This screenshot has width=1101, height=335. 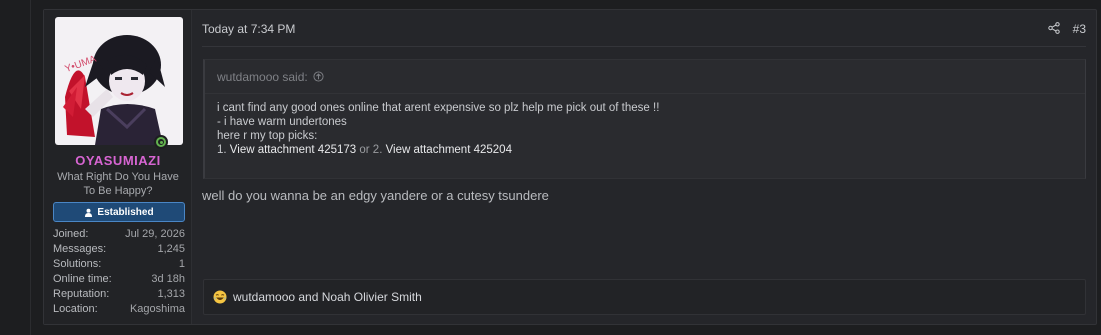 What do you see at coordinates (77, 264) in the screenshot?
I see `stat-label: Solutions:` at bounding box center [77, 264].